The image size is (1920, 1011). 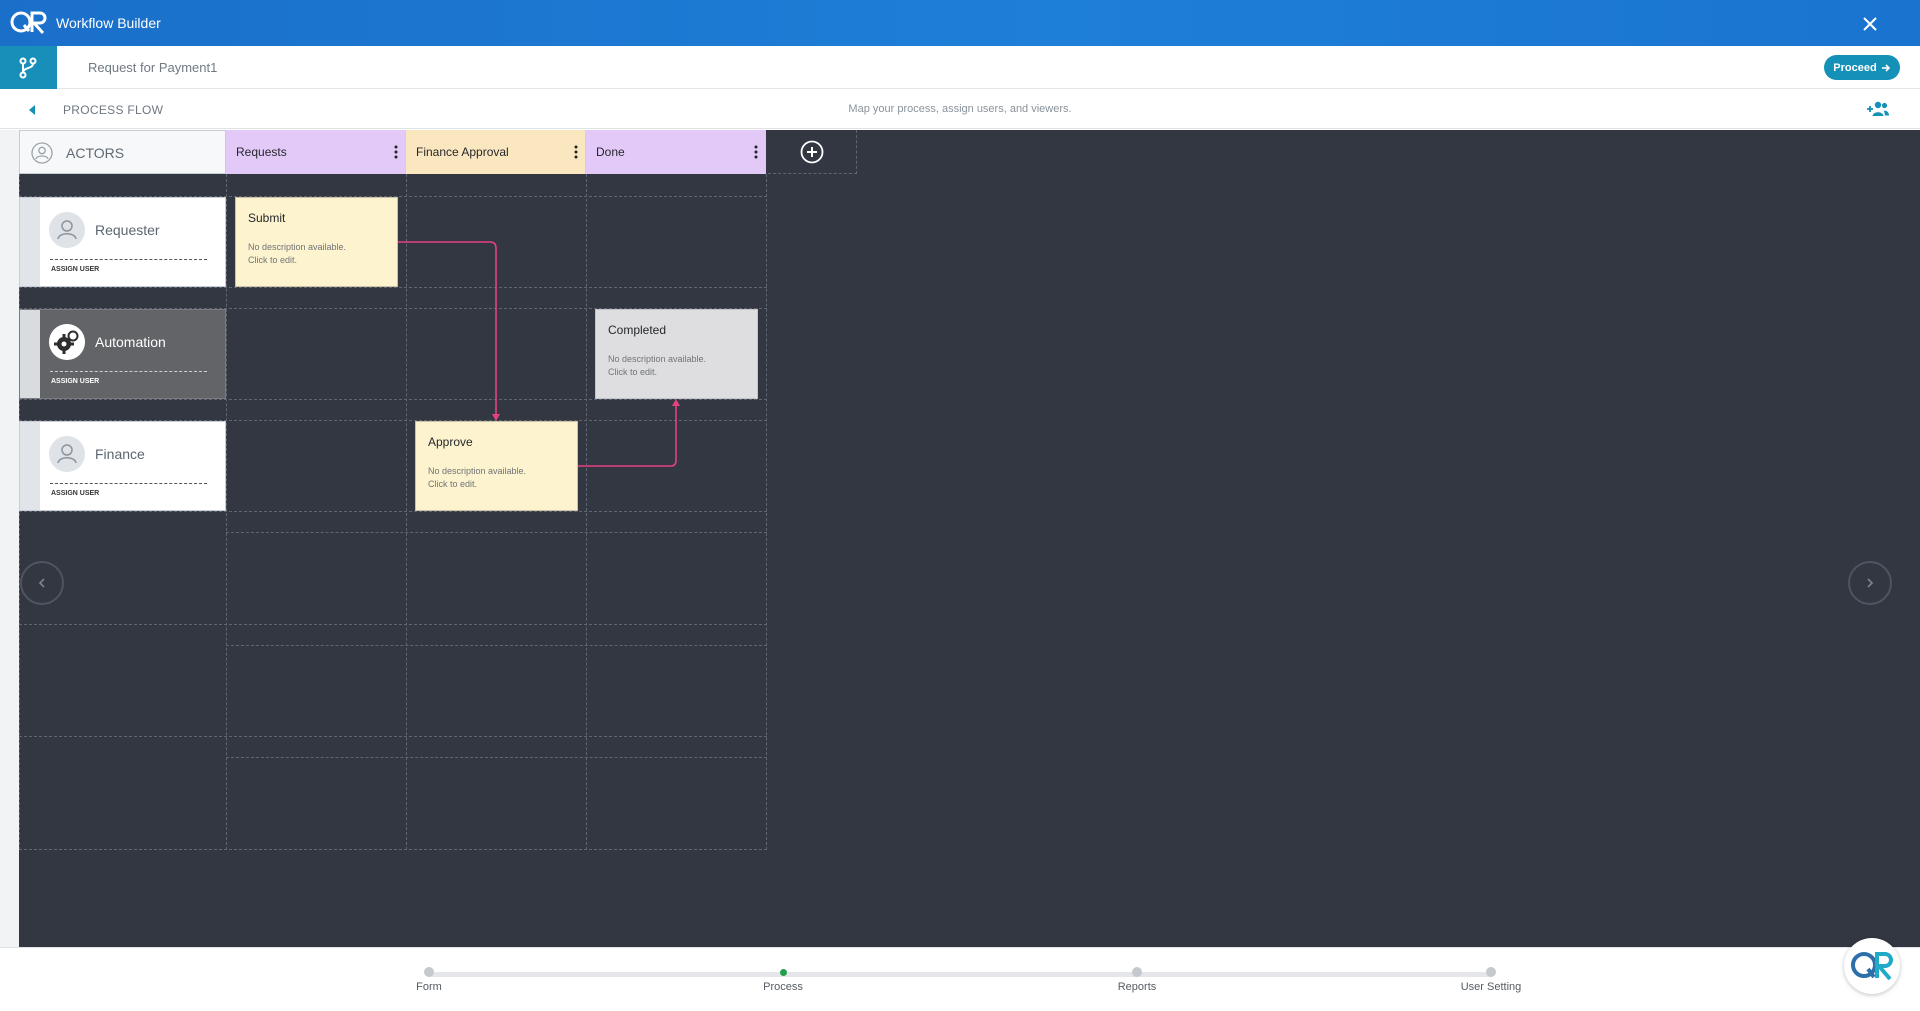 What do you see at coordinates (1855, 67) in the screenshot?
I see `proceed-label: Proceed` at bounding box center [1855, 67].